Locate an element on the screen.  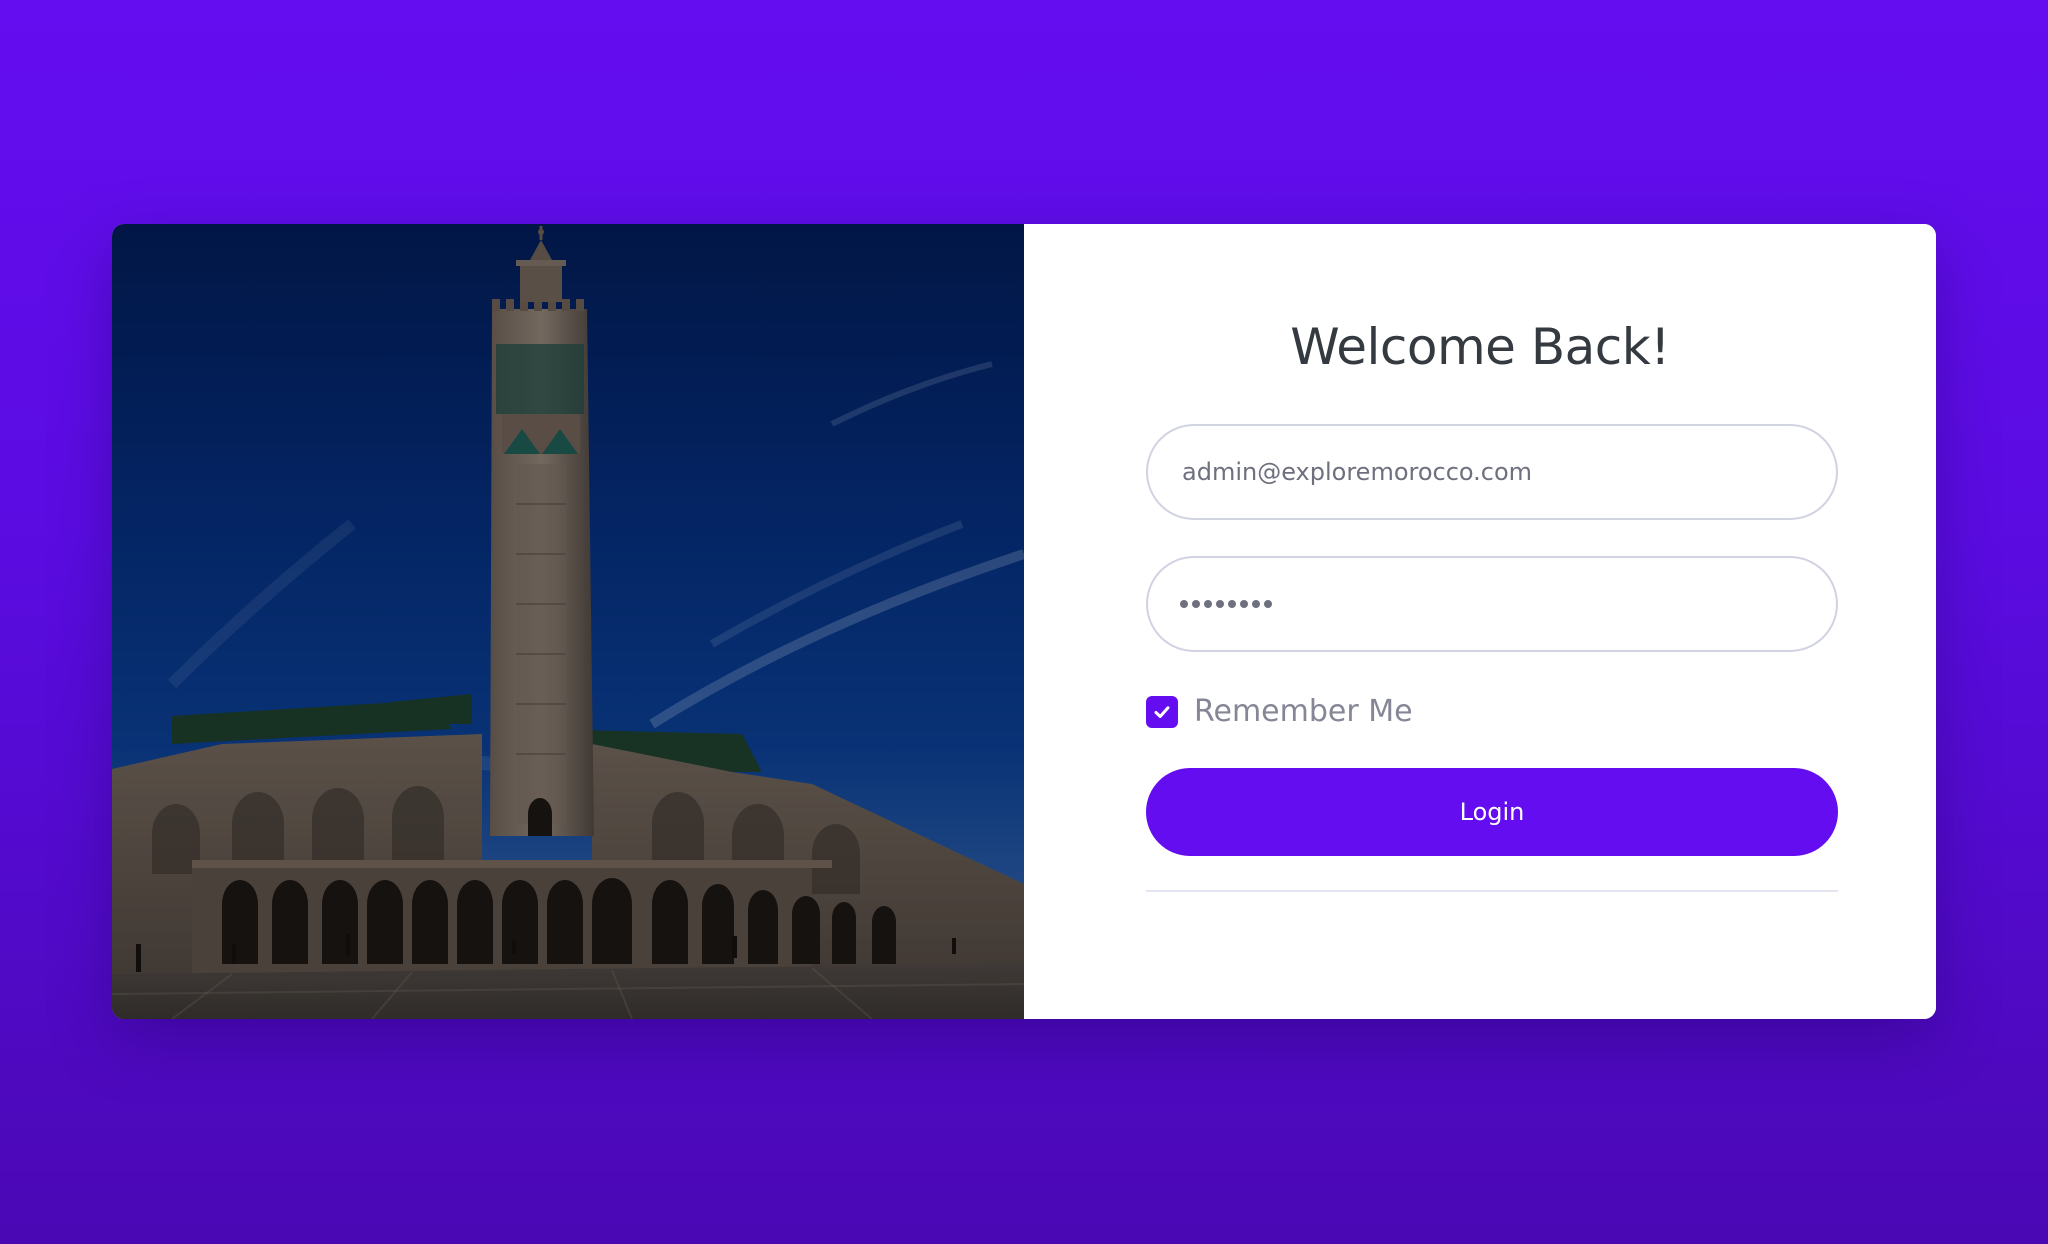
email-field-wrapper is located at coordinates (1492, 472).